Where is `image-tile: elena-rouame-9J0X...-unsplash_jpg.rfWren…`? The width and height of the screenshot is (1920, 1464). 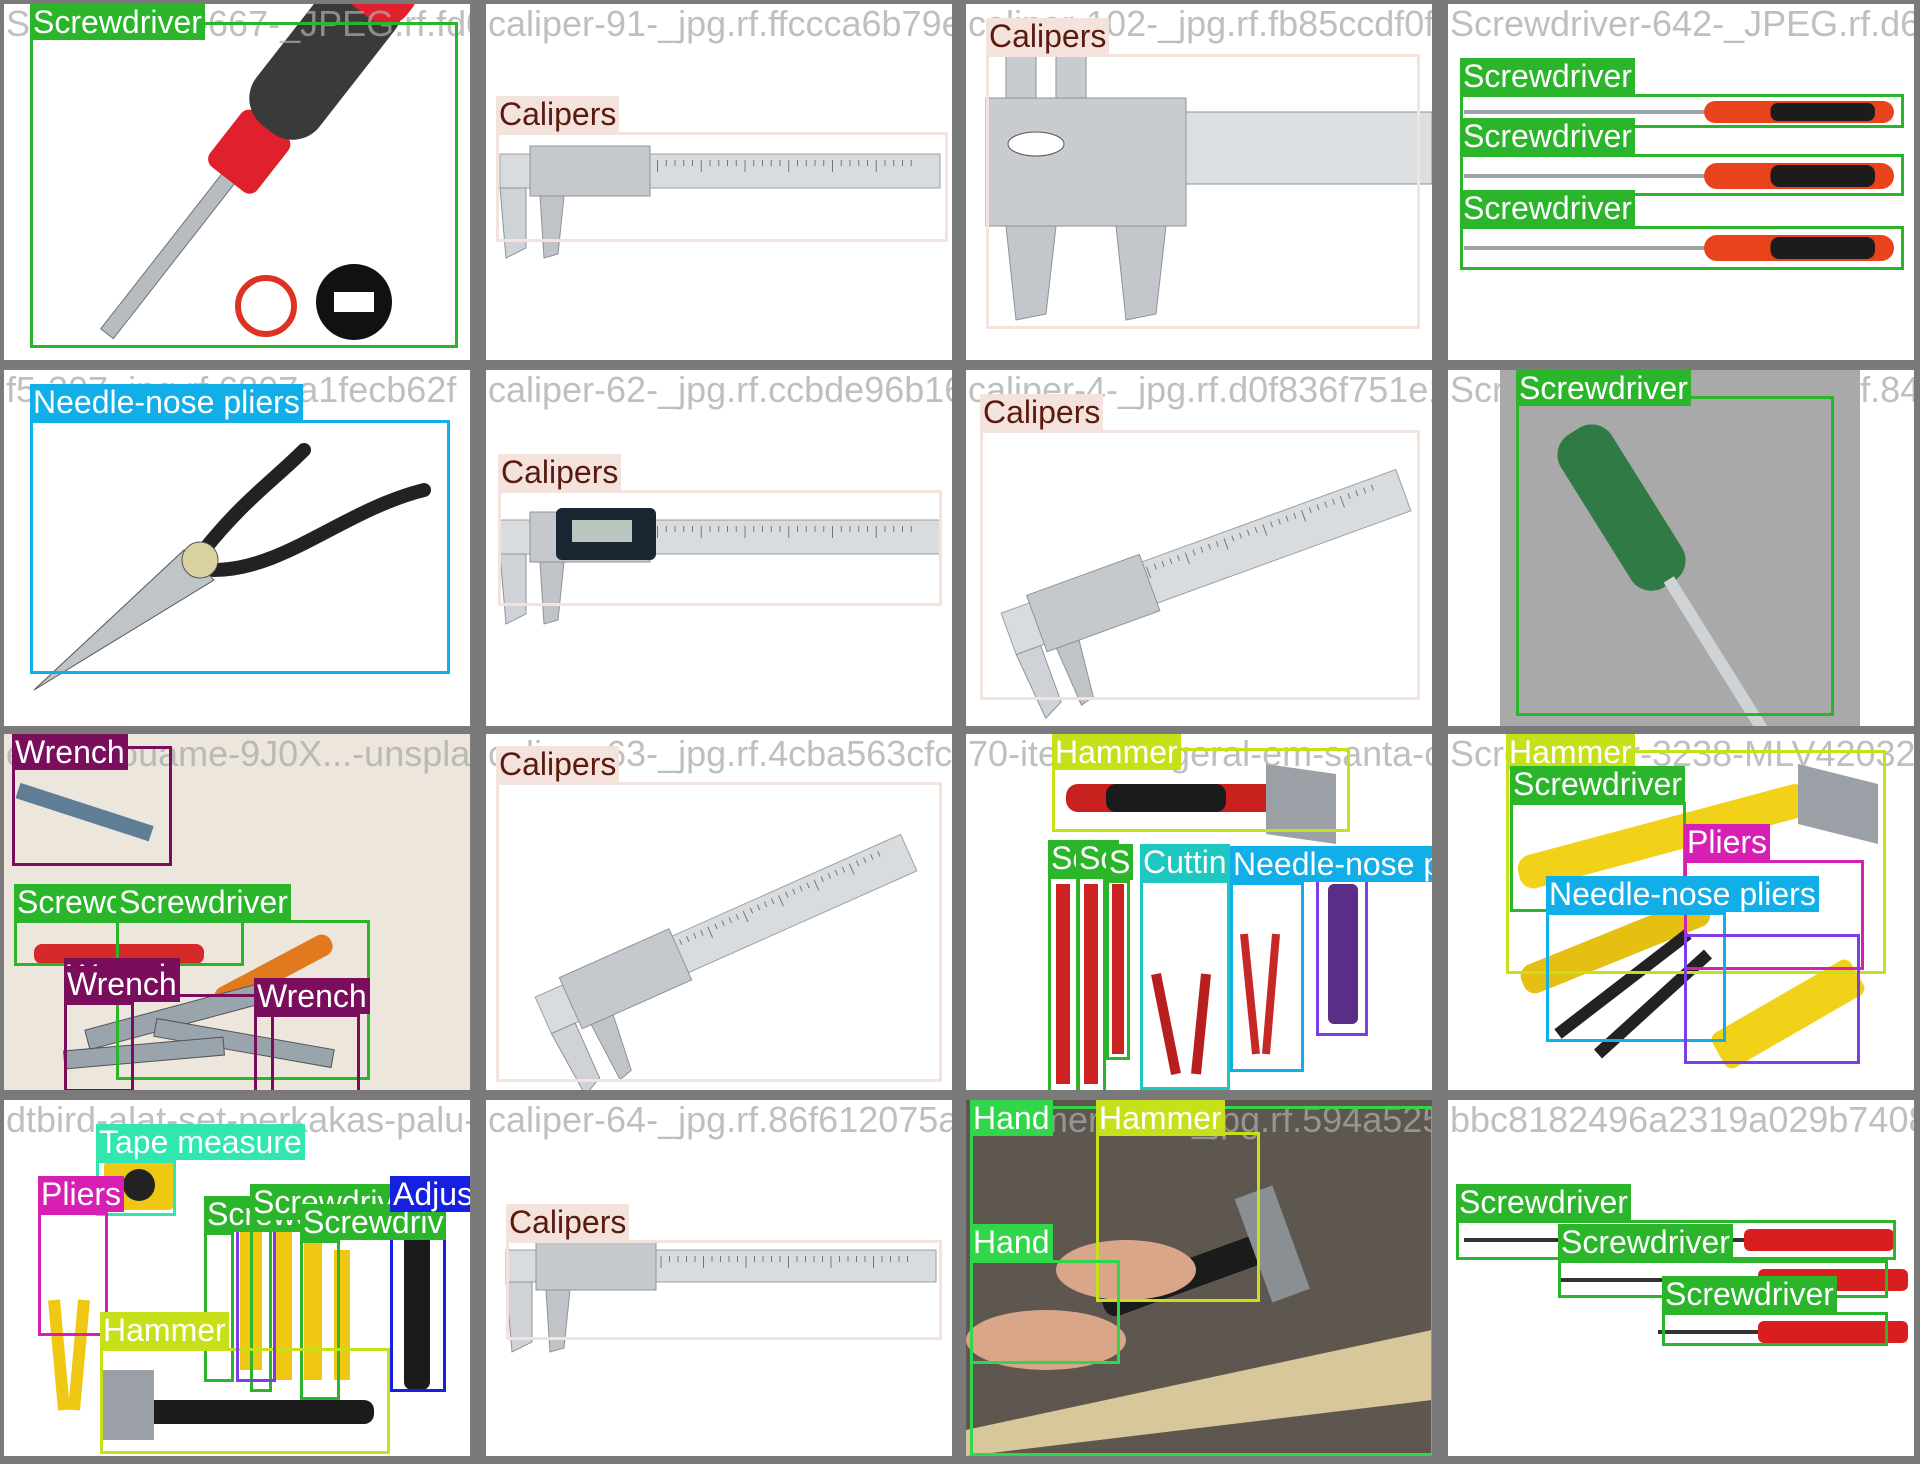 image-tile: elena-rouame-9J0X...-unsplash_jpg.rfWren… is located at coordinates (237, 912).